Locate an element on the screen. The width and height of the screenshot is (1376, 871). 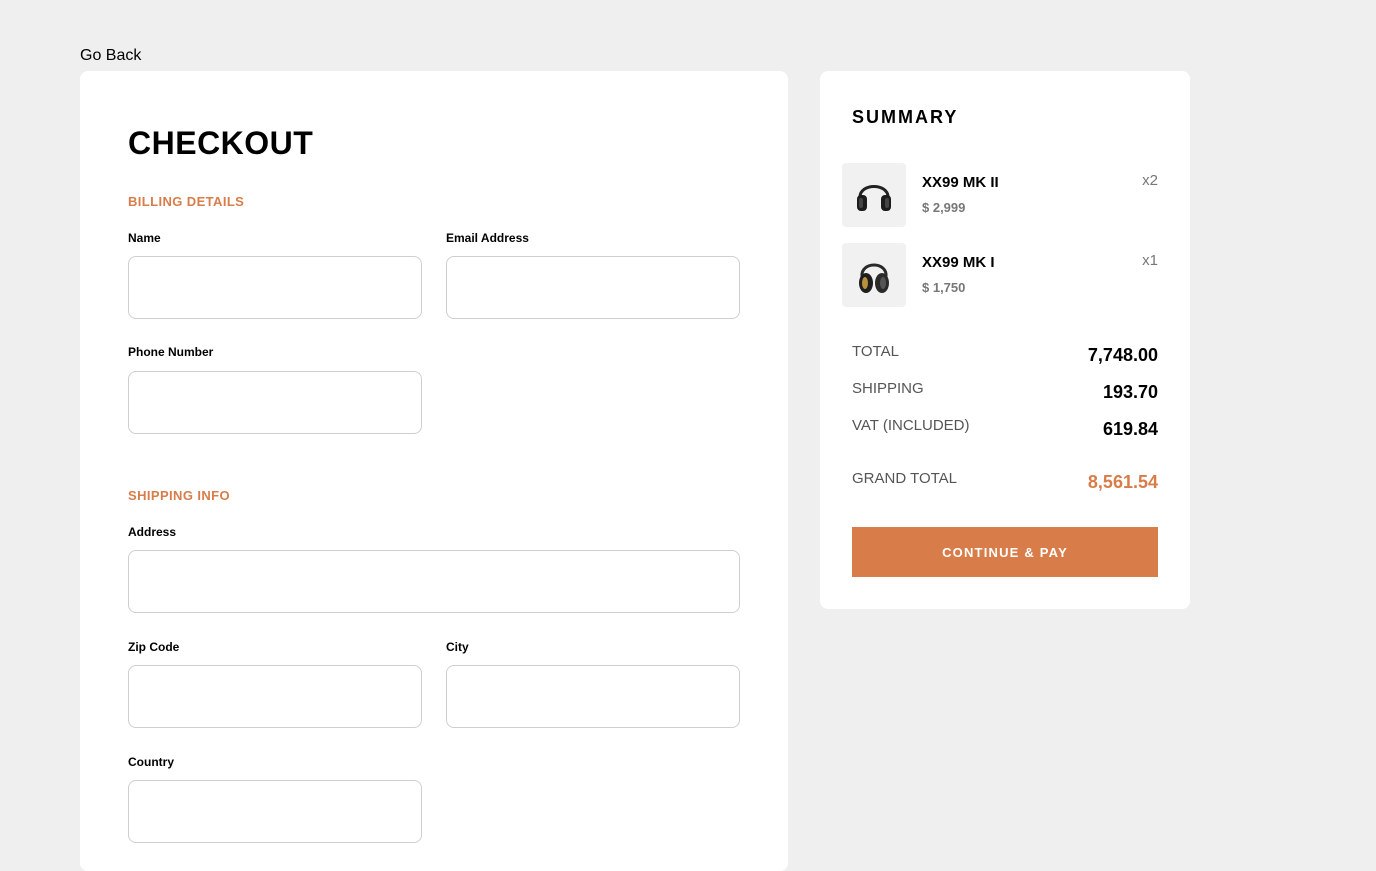
phone-input is located at coordinates (275, 402).